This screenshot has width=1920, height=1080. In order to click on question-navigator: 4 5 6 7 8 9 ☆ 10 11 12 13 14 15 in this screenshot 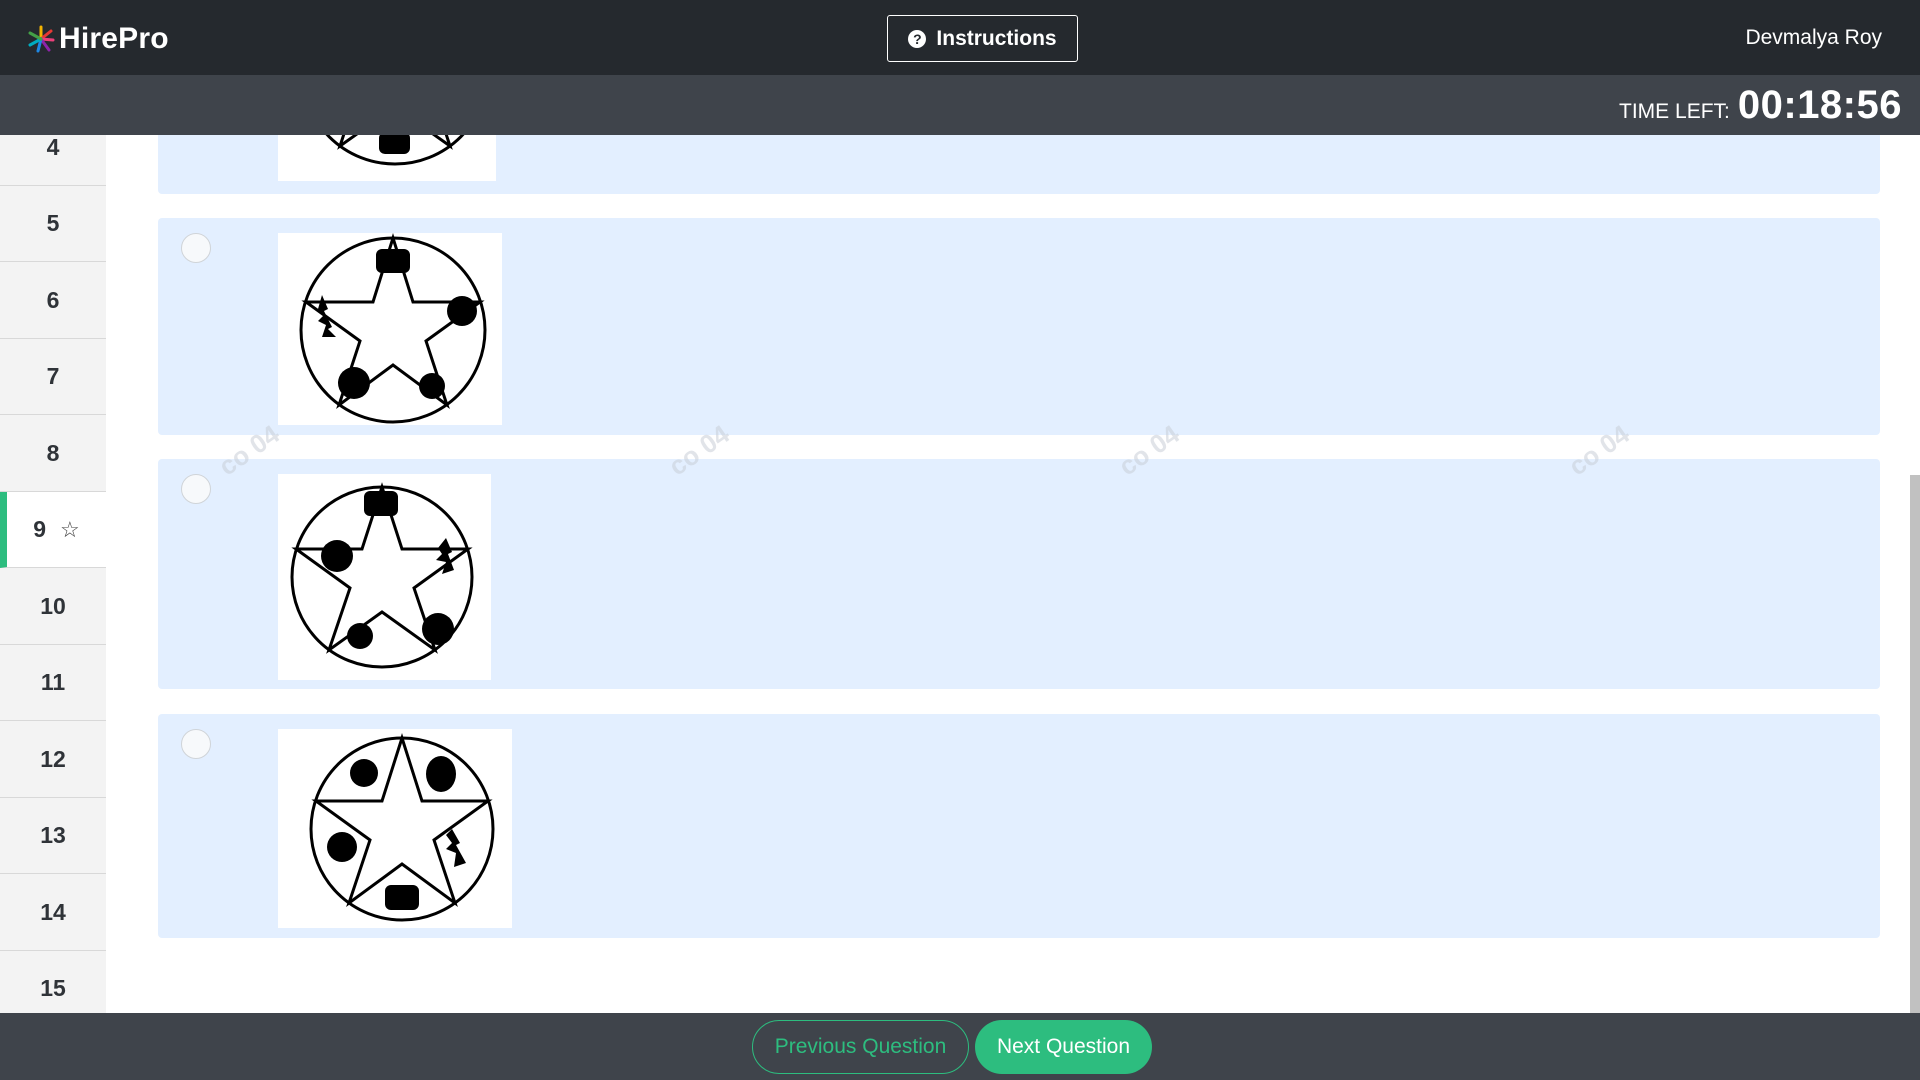, I will do `click(53, 574)`.